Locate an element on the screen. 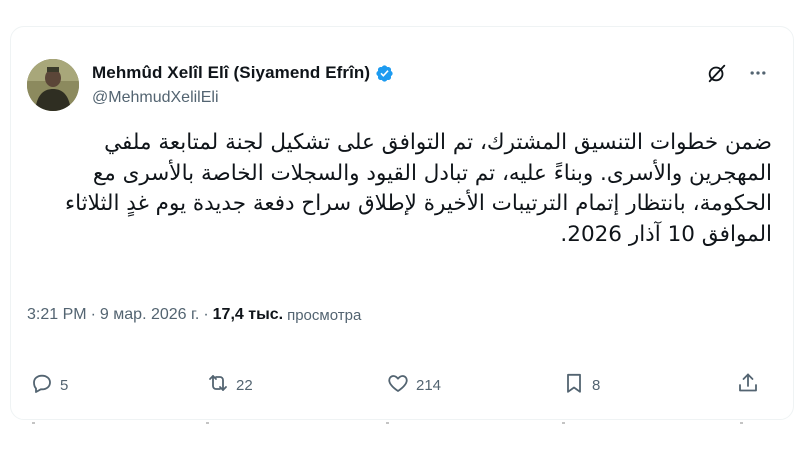 The image size is (800, 449). grok-icon is located at coordinates (717, 73).